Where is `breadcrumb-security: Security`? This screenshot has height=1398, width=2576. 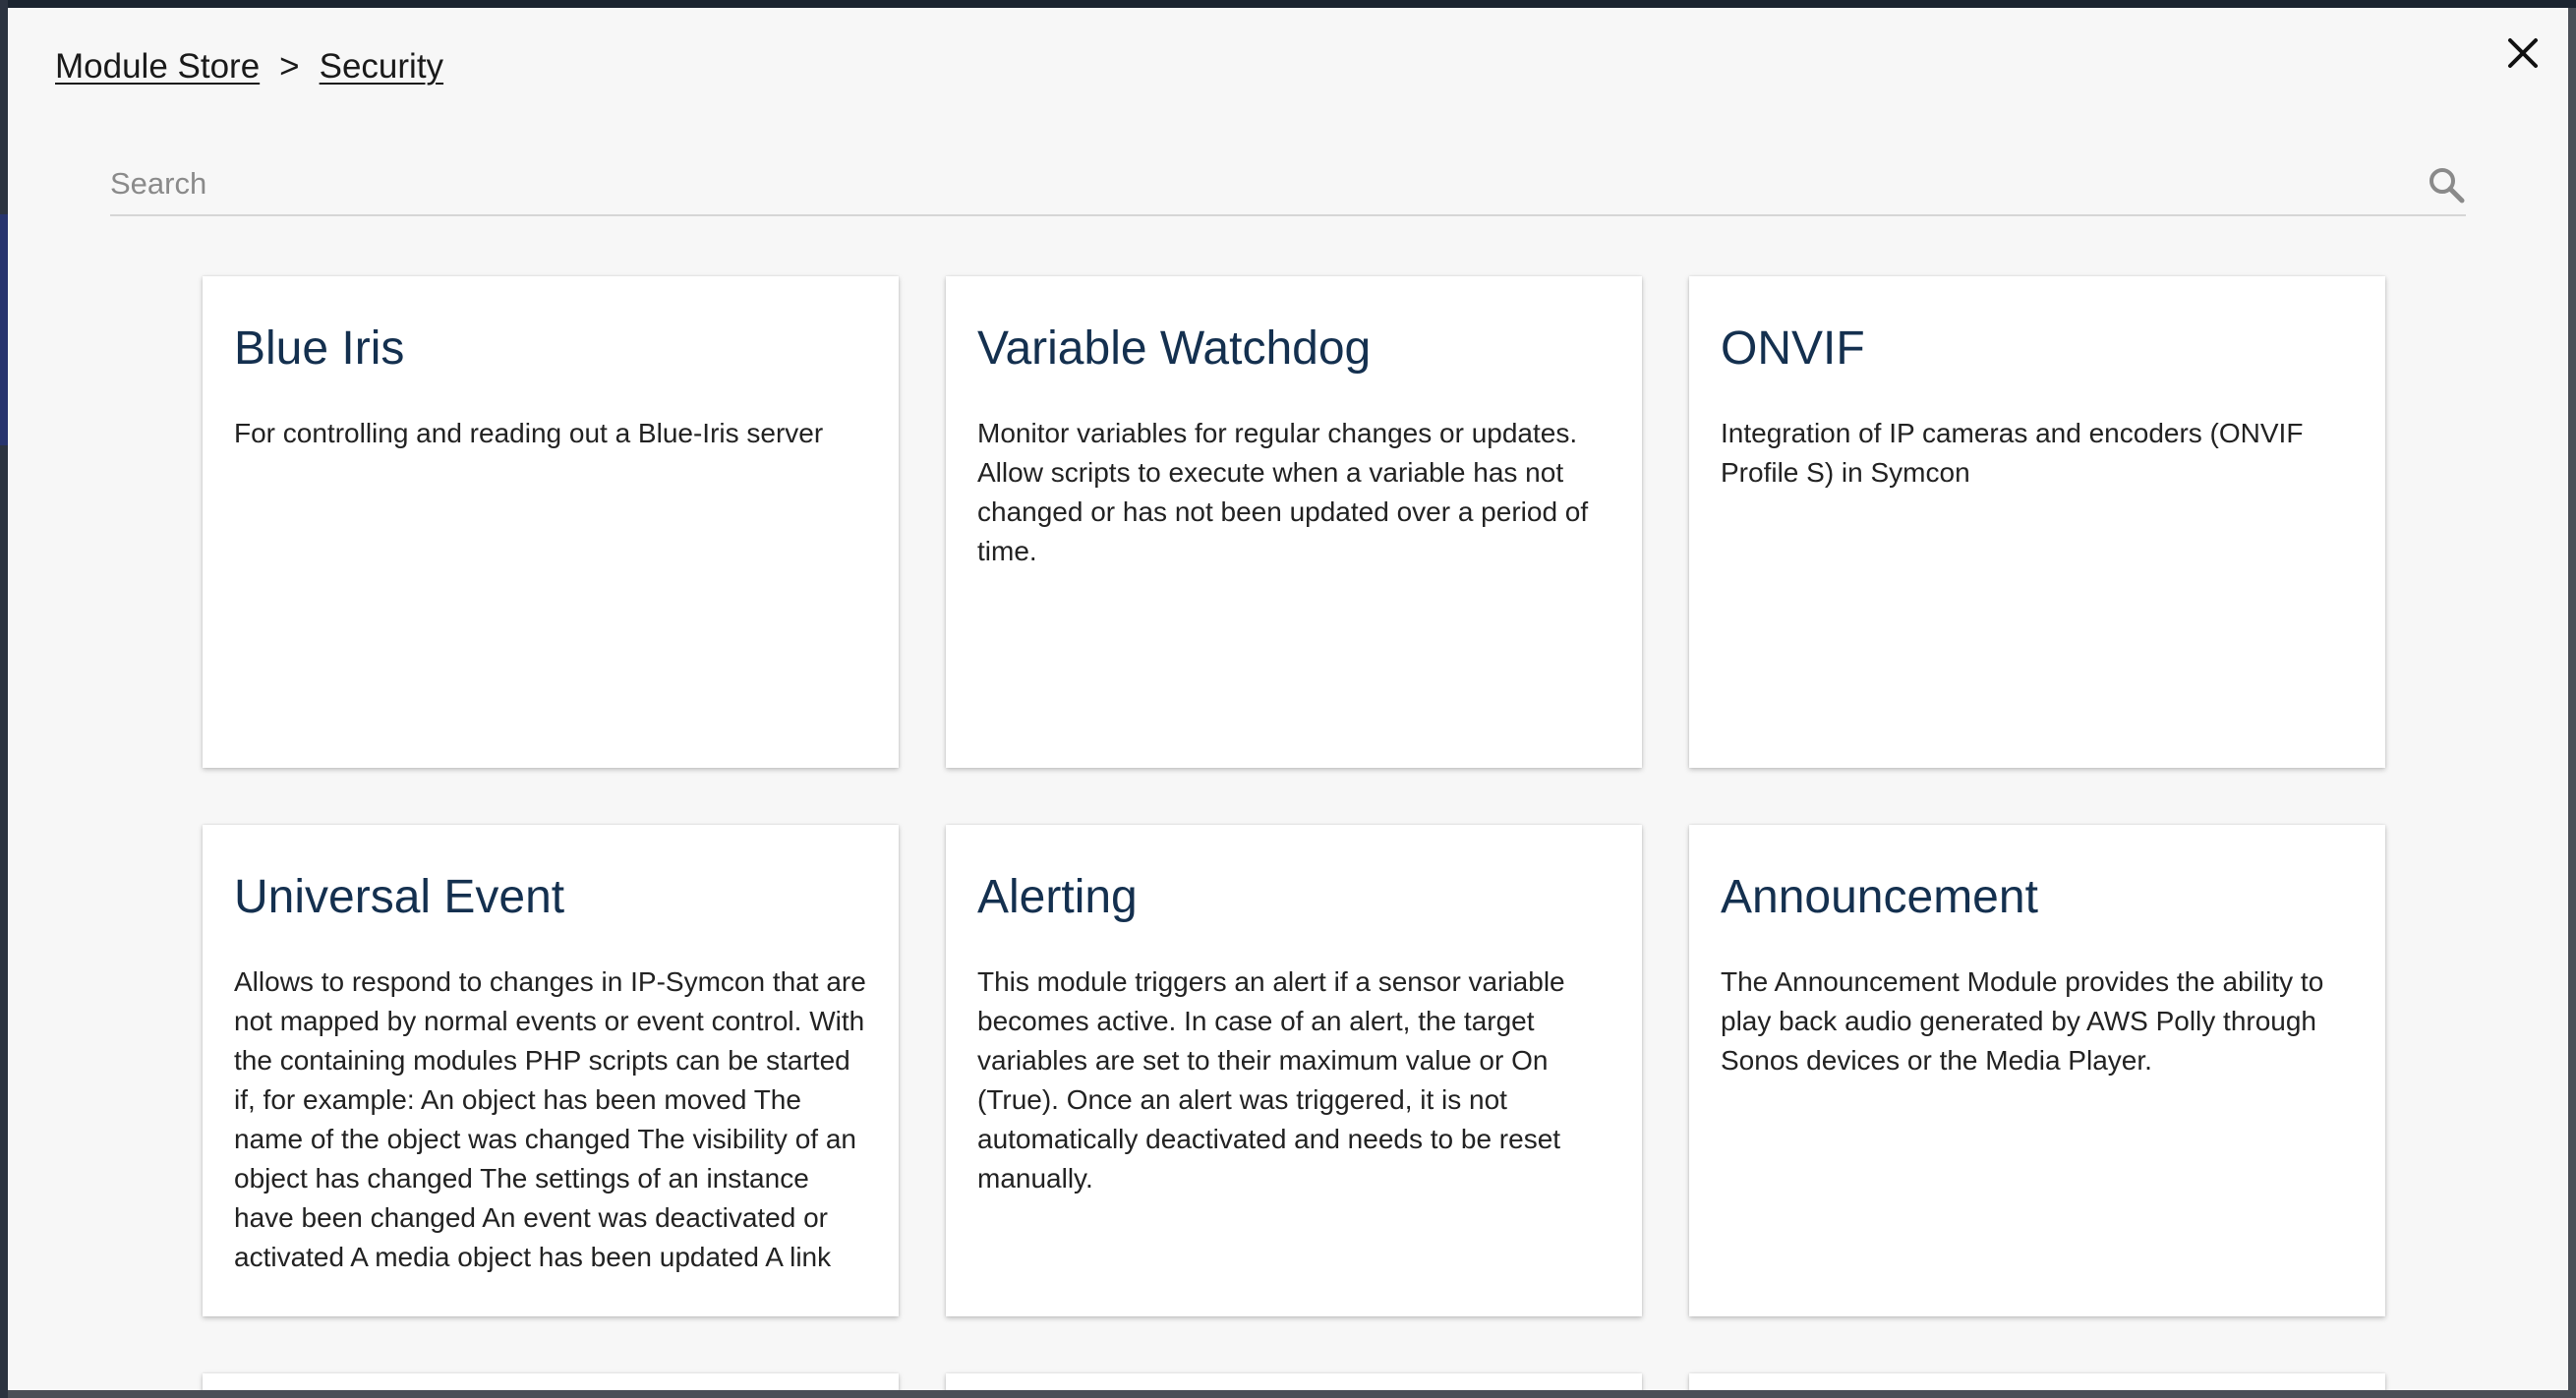
breadcrumb-security: Security is located at coordinates (381, 67).